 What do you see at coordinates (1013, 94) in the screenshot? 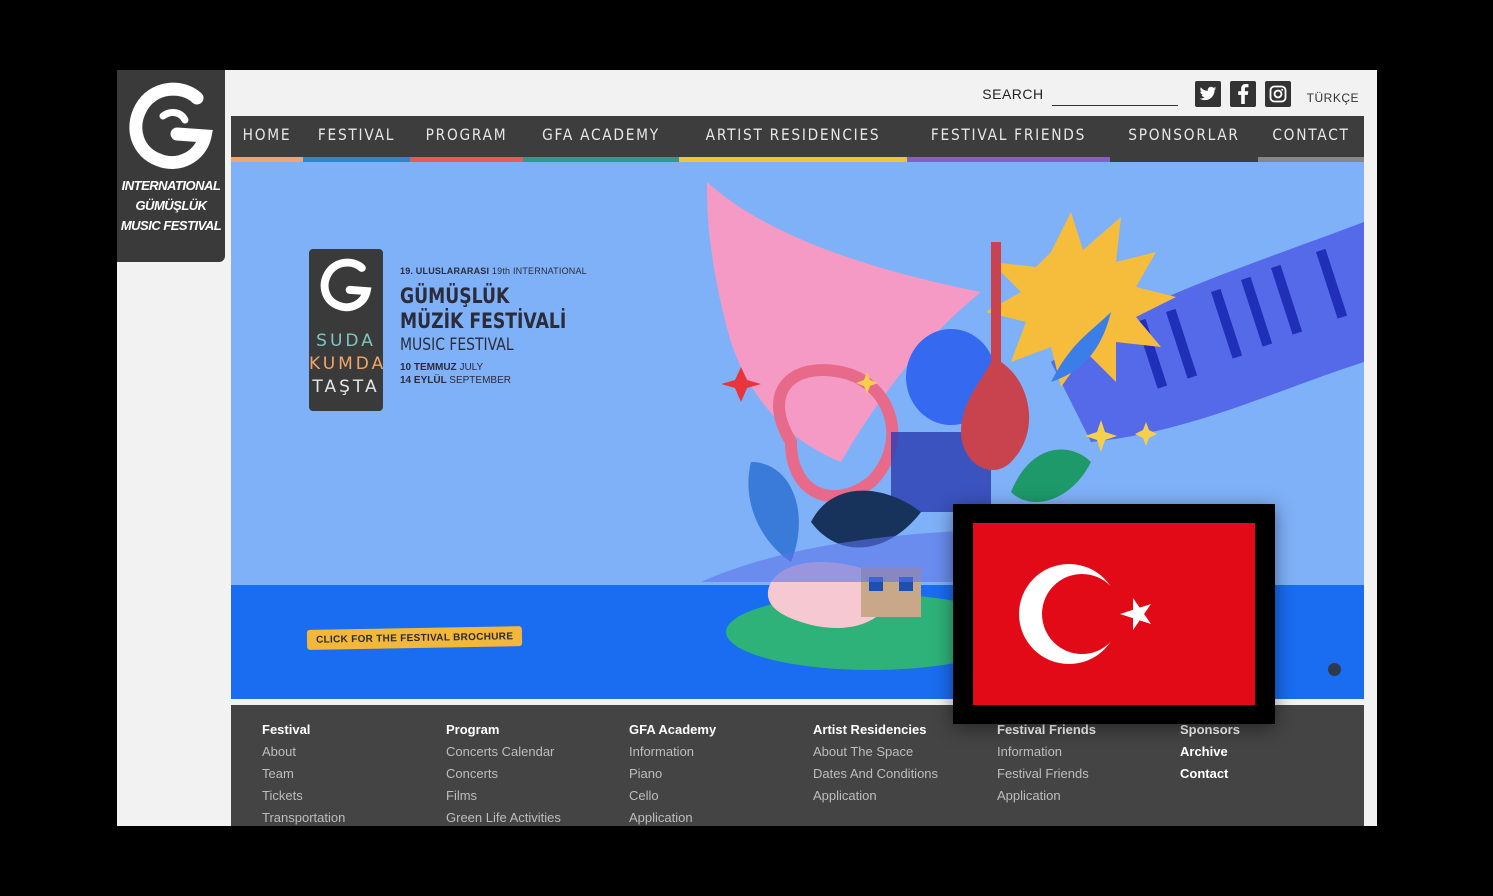
I see `search-label: SEARCH` at bounding box center [1013, 94].